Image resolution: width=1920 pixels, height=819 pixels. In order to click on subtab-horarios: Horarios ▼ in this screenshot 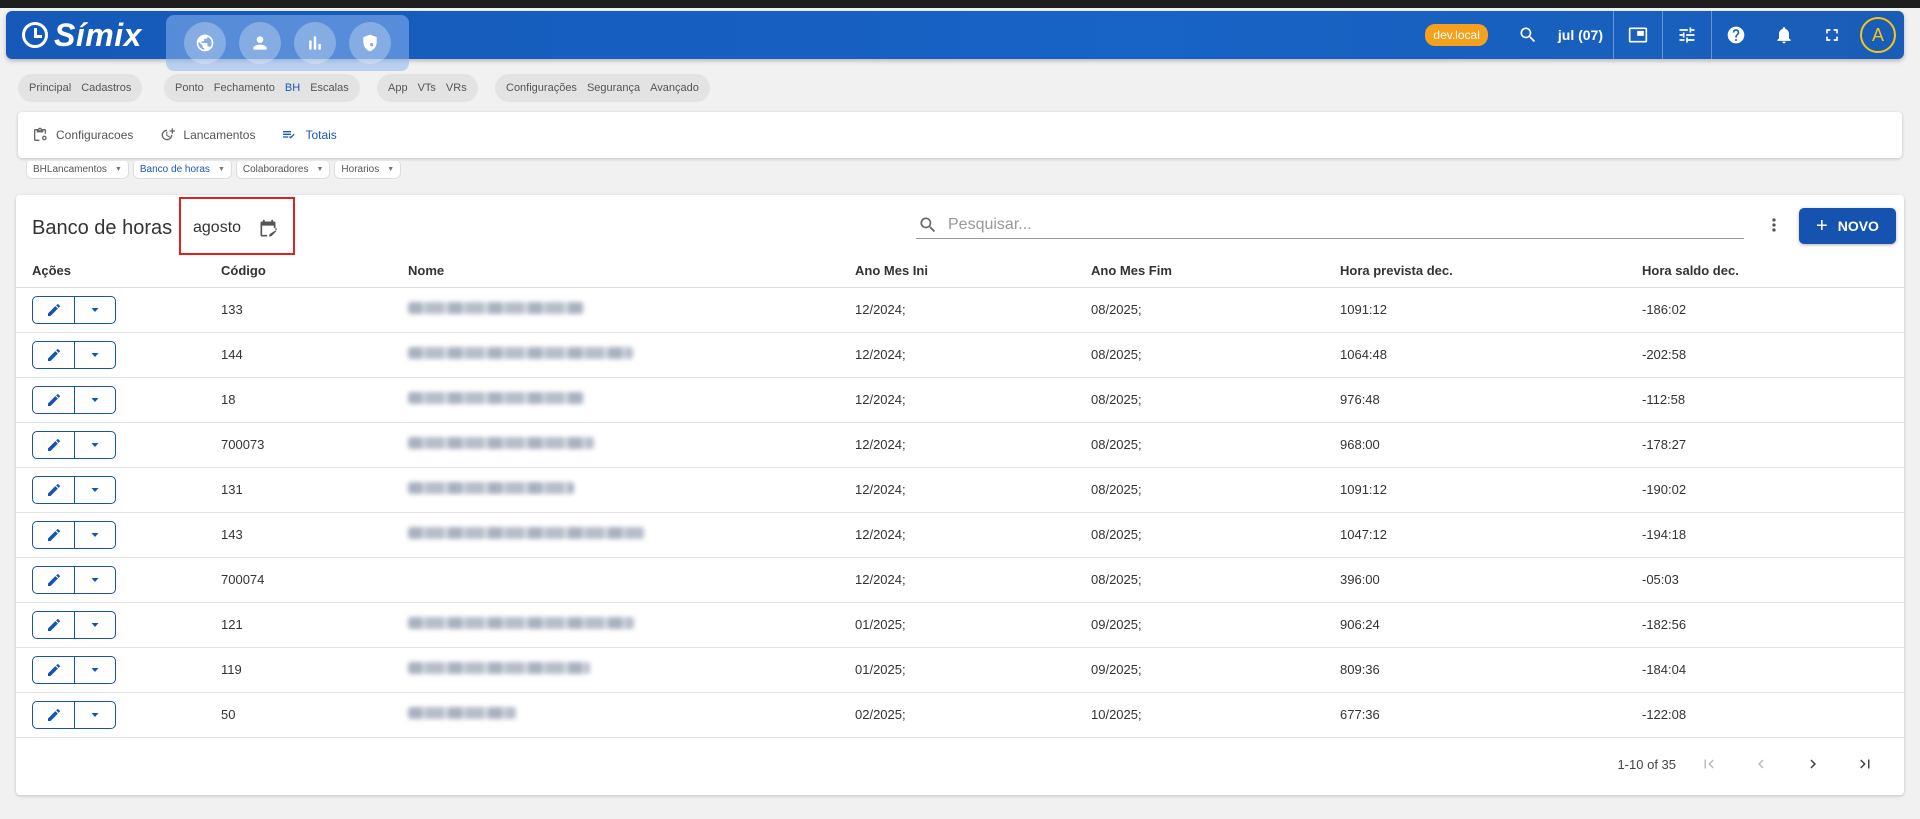, I will do `click(368, 170)`.